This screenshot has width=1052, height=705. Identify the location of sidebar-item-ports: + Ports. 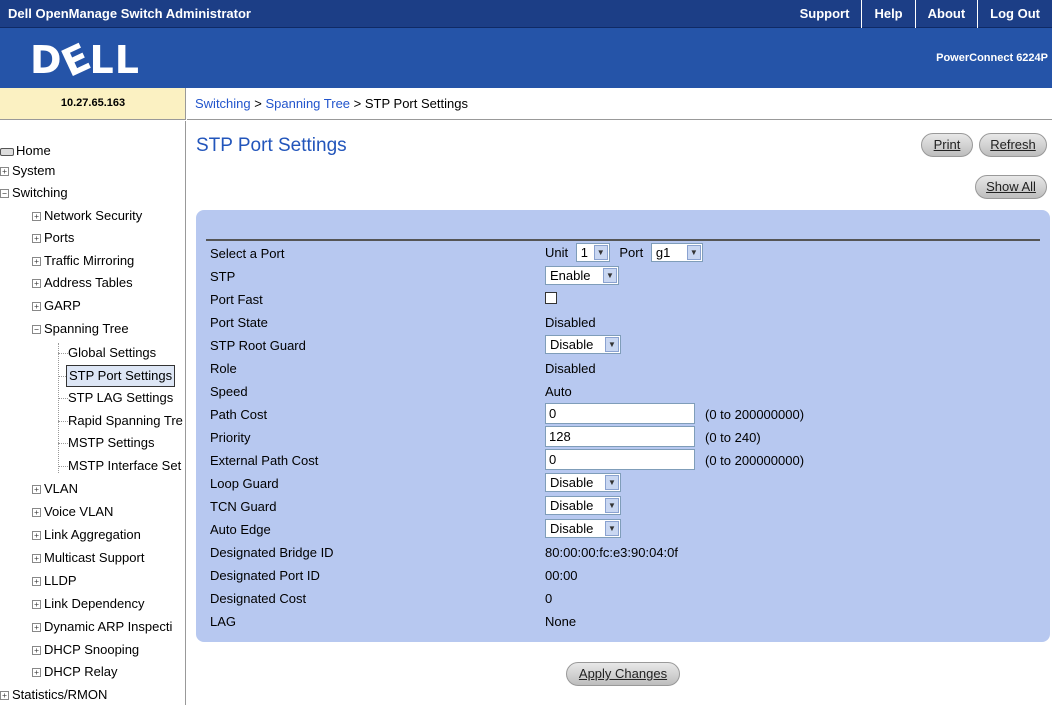
(53, 238).